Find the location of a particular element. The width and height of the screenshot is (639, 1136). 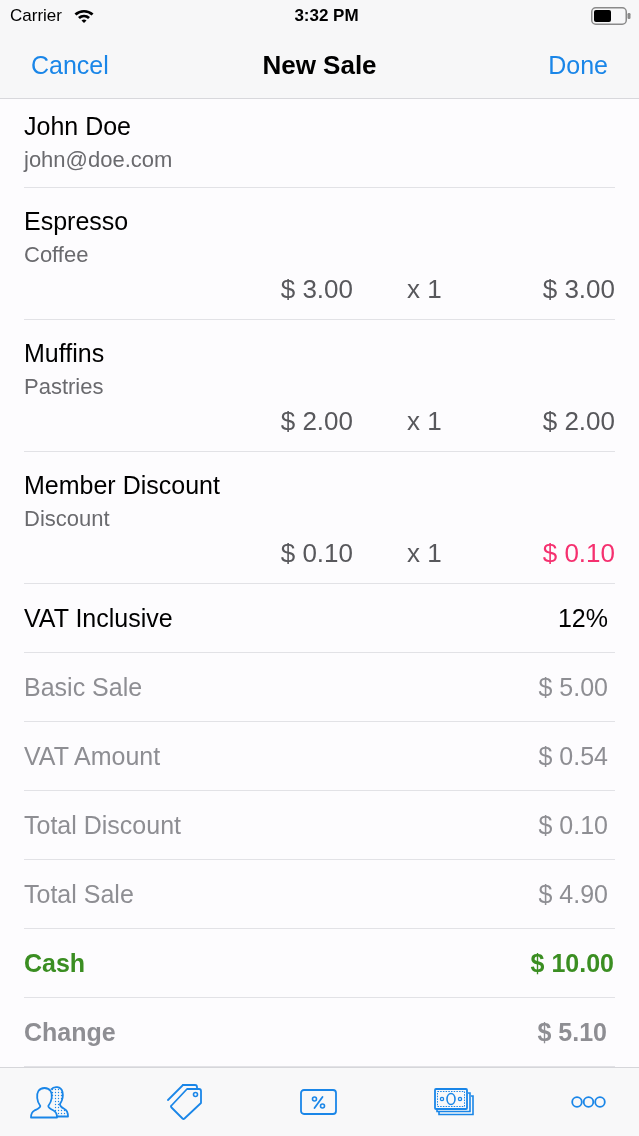

banknotes-icon is located at coordinates (454, 1102).